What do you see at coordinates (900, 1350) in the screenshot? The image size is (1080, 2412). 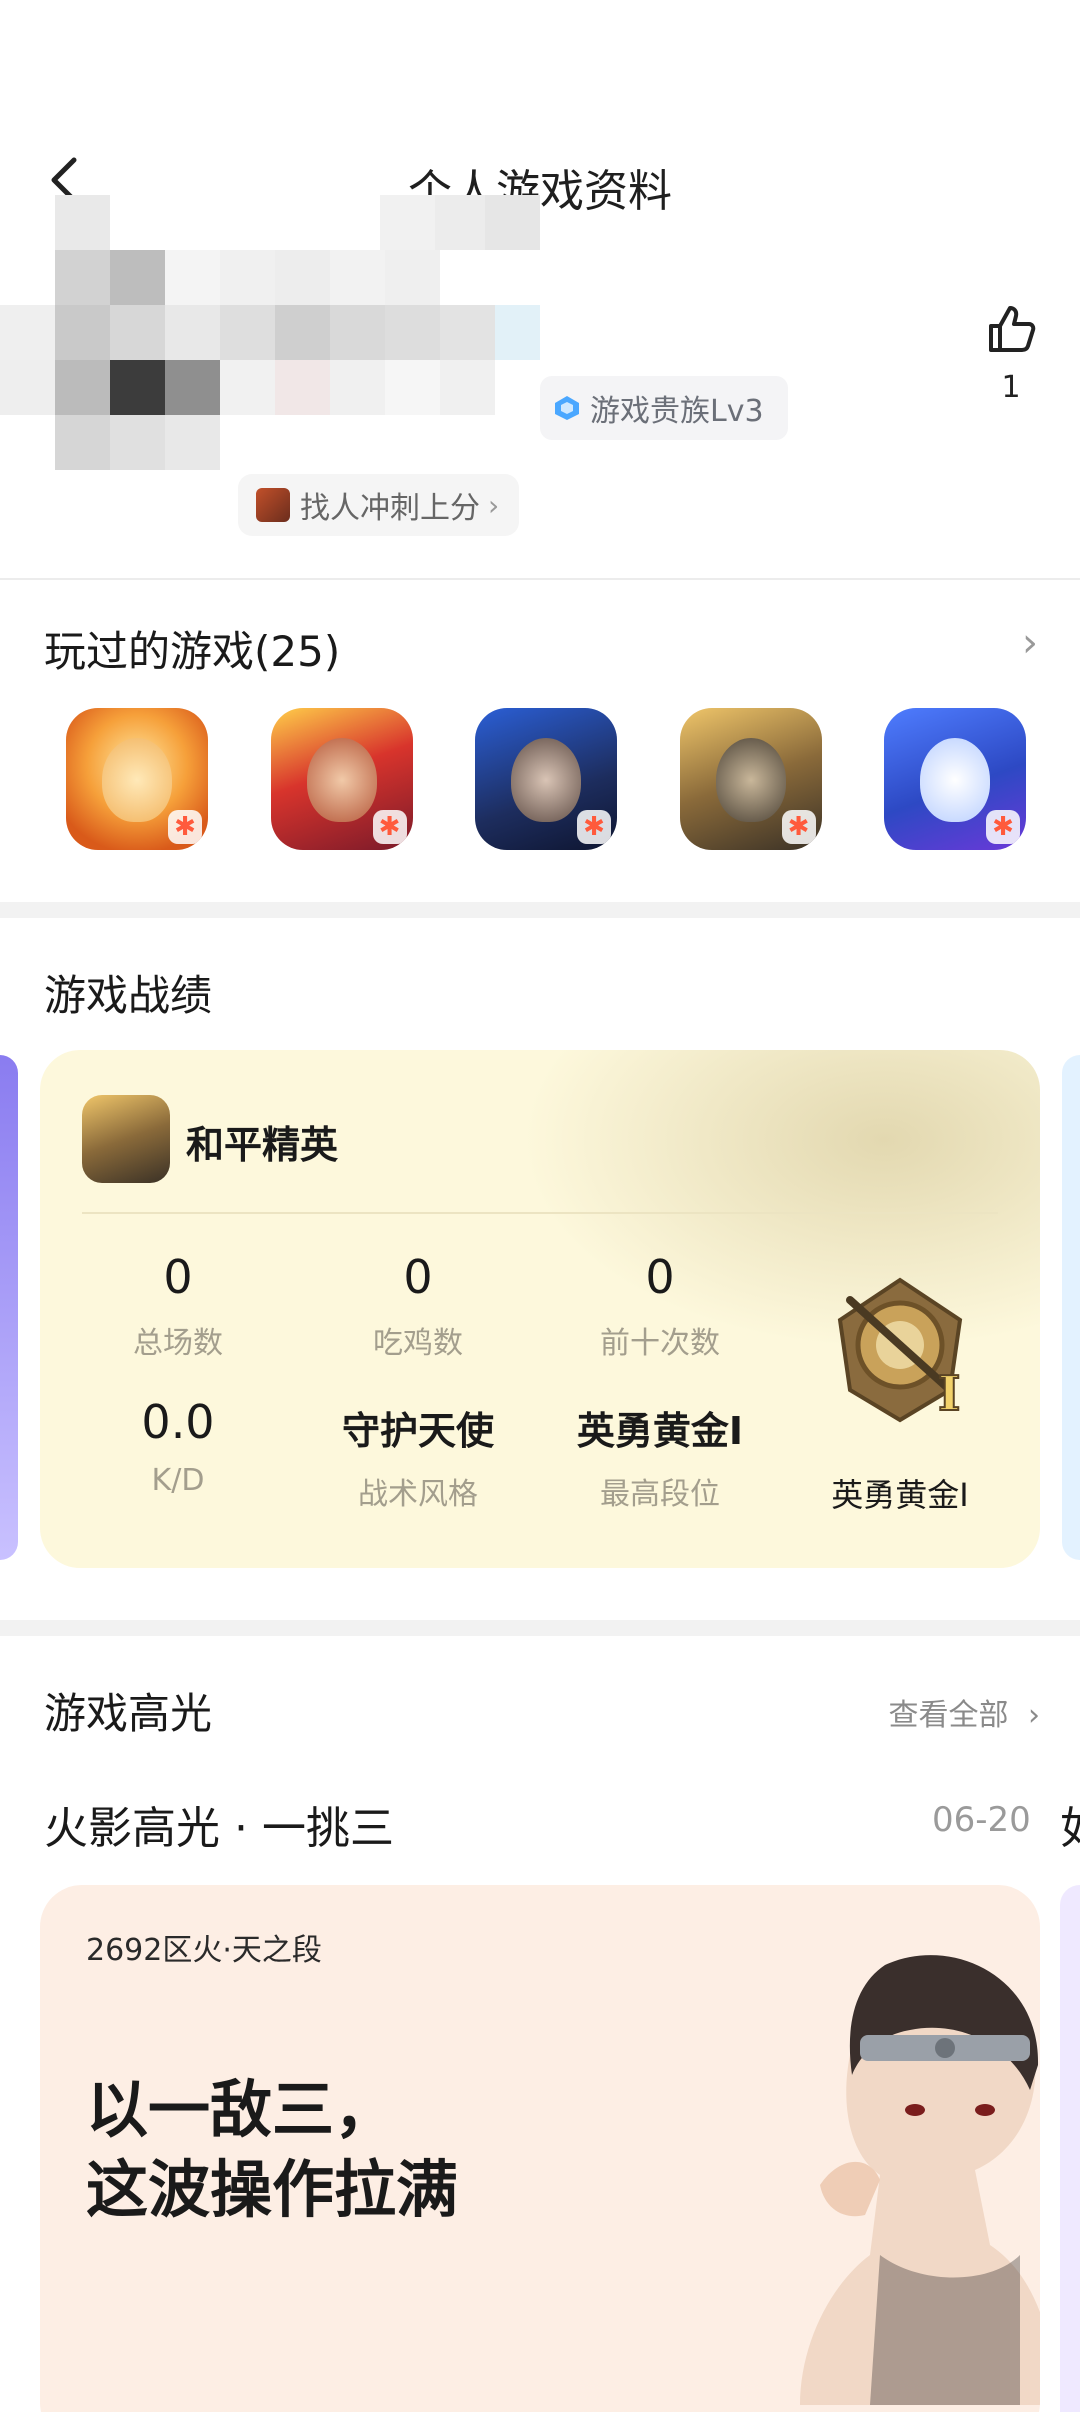 I see `gold-rank-emblem-icon: I` at bounding box center [900, 1350].